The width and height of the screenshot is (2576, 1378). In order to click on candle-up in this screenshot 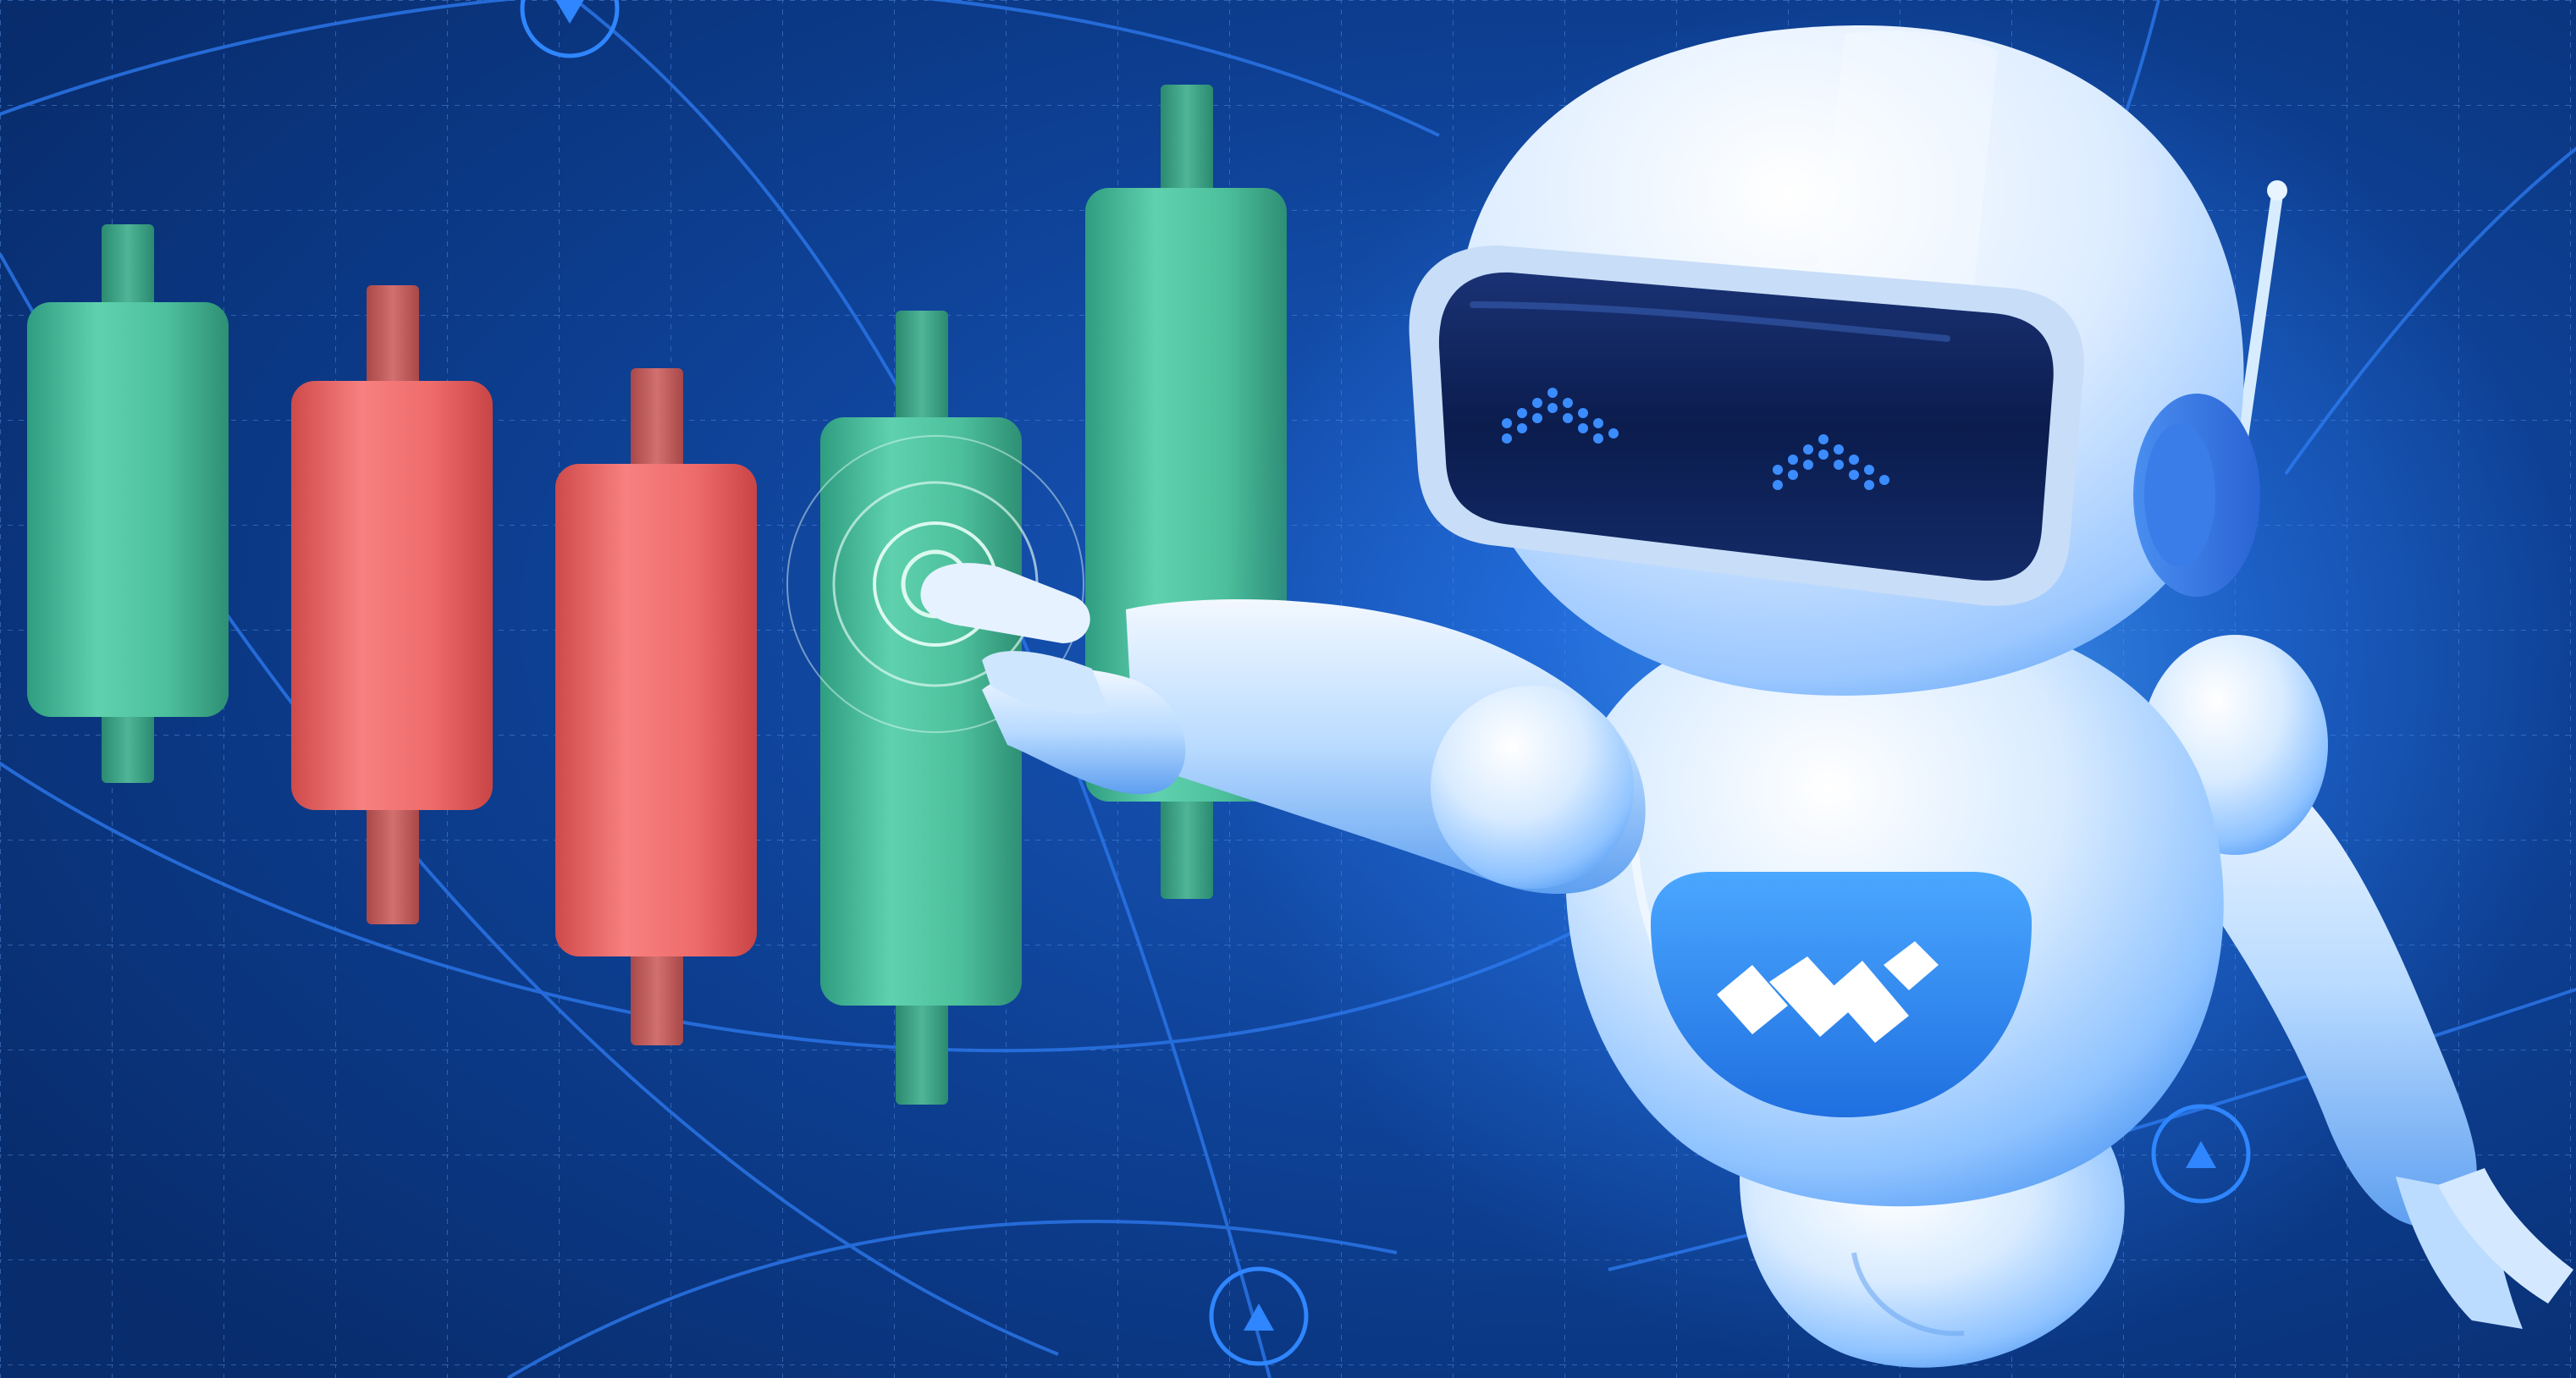, I will do `click(128, 503)`.